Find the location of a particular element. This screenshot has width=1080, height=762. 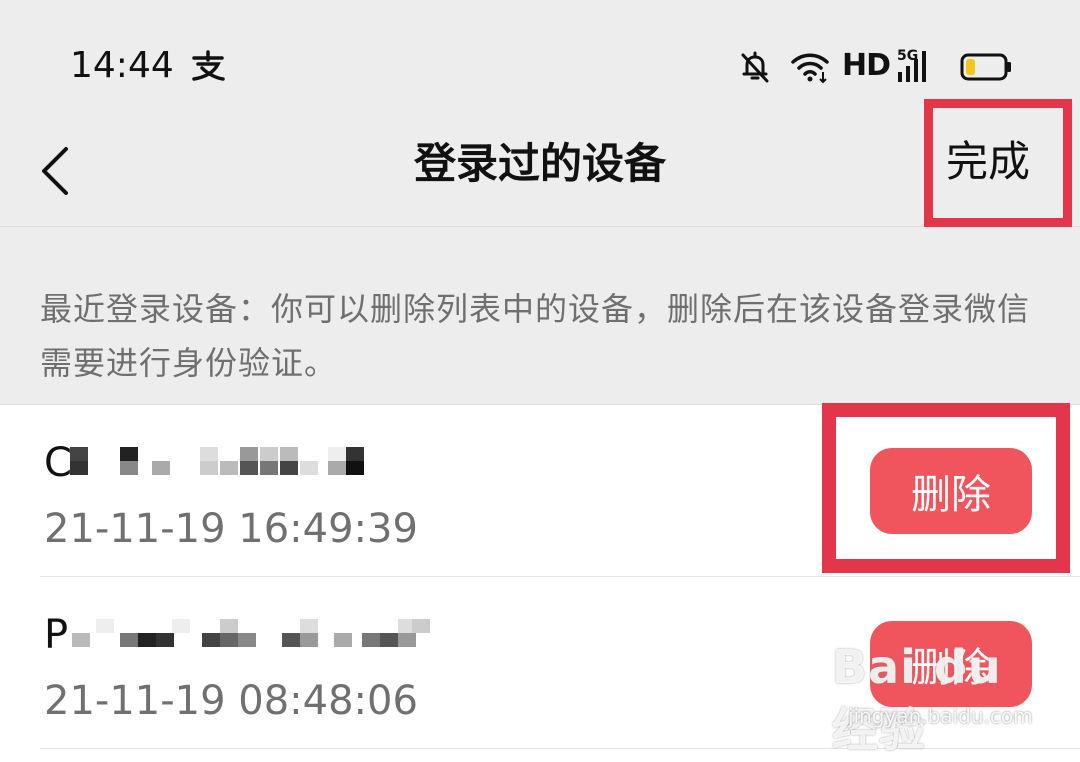

signal-icon is located at coordinates (912, 66).